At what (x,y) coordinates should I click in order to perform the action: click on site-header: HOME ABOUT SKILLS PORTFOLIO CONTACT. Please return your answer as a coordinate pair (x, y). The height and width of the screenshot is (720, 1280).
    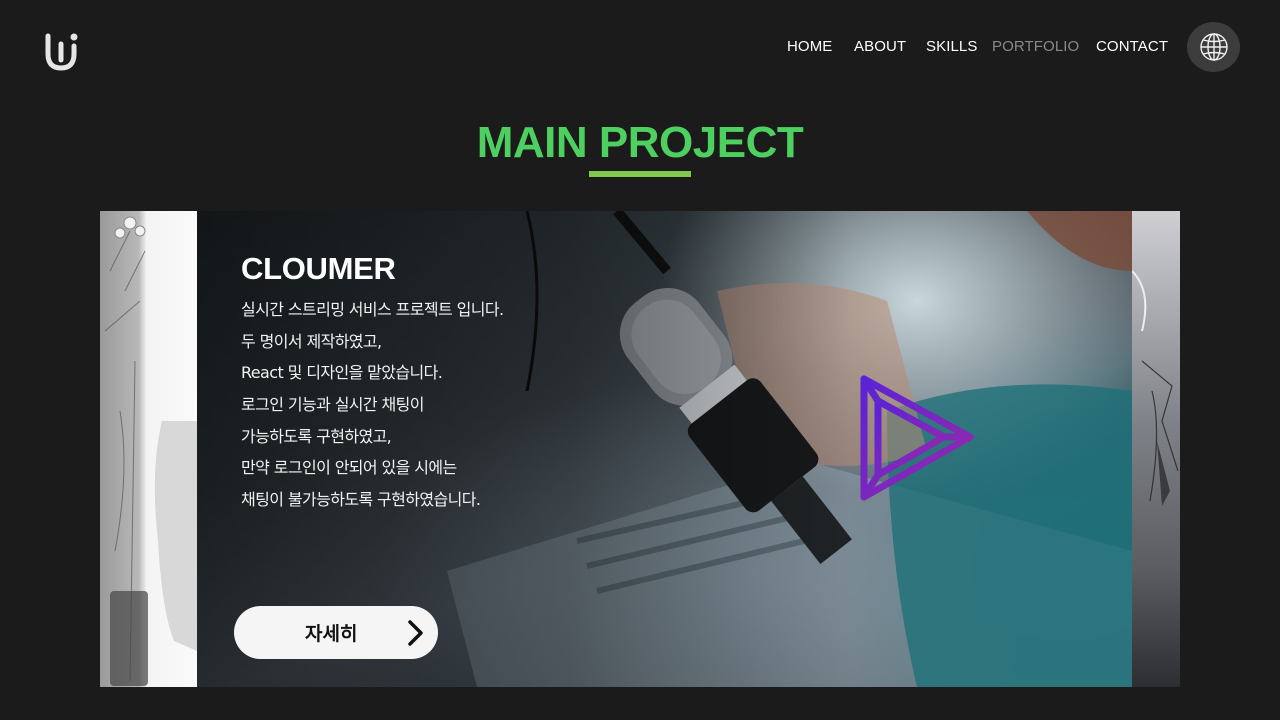
    Looking at the image, I should click on (640, 48).